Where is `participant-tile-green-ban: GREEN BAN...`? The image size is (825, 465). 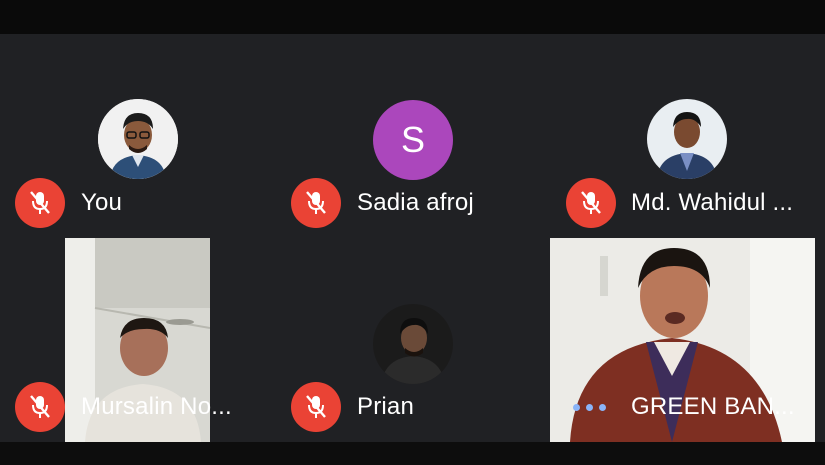 participant-tile-green-ban: GREEN BAN... is located at coordinates (687, 340).